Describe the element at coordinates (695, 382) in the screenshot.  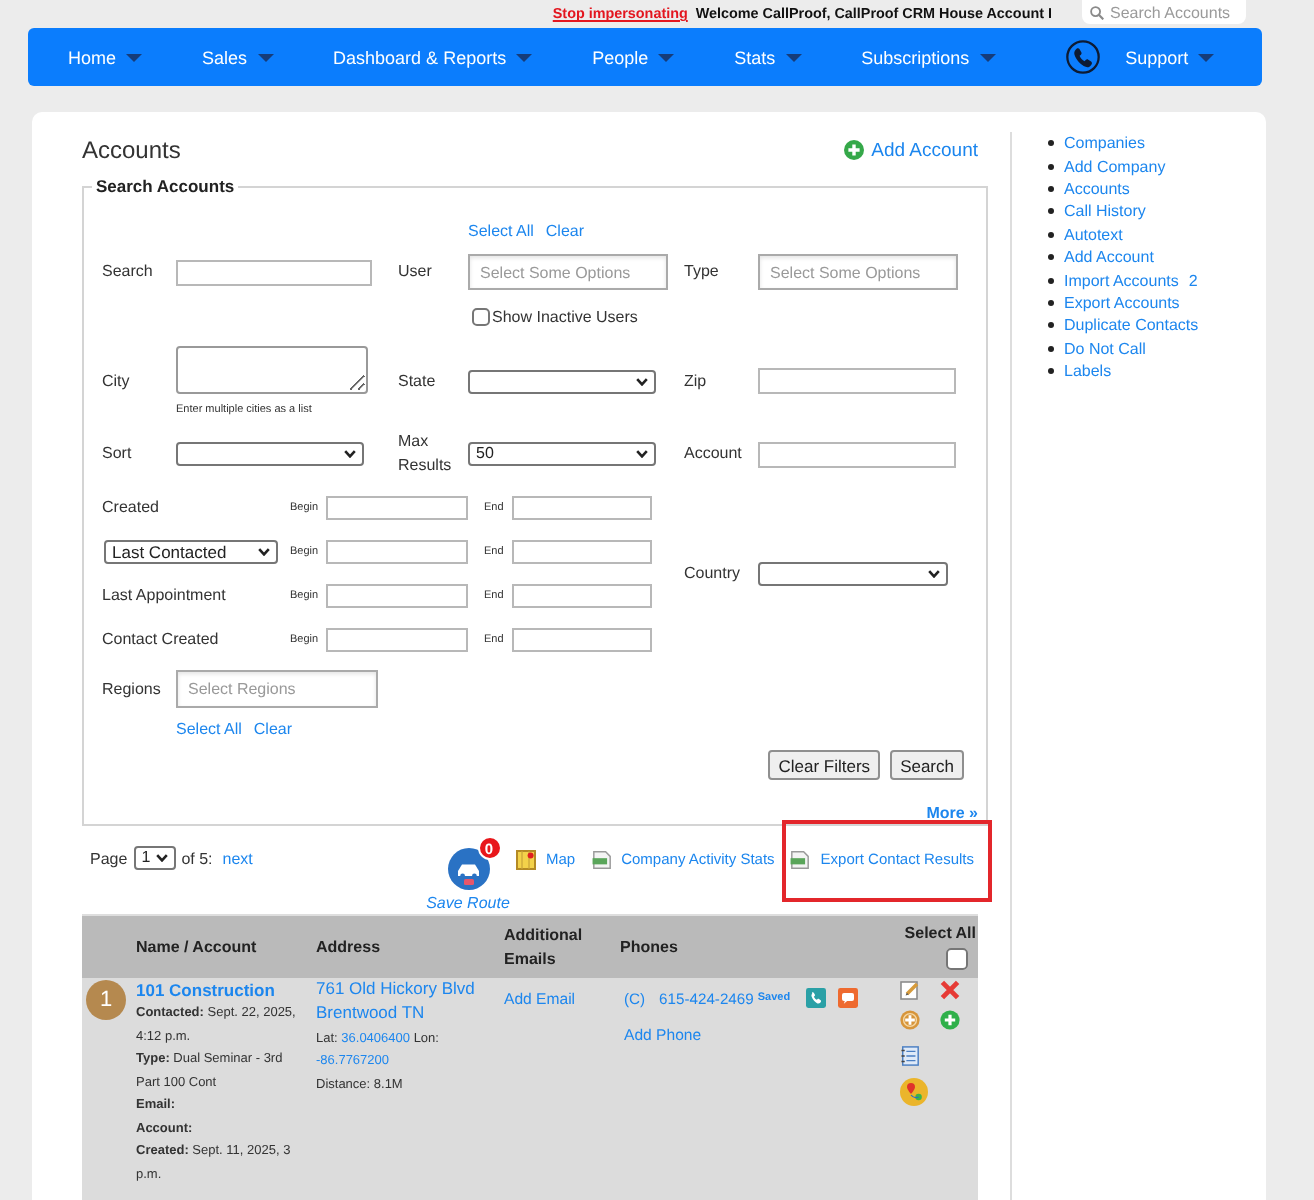
I see `field-label: Zip` at that location.